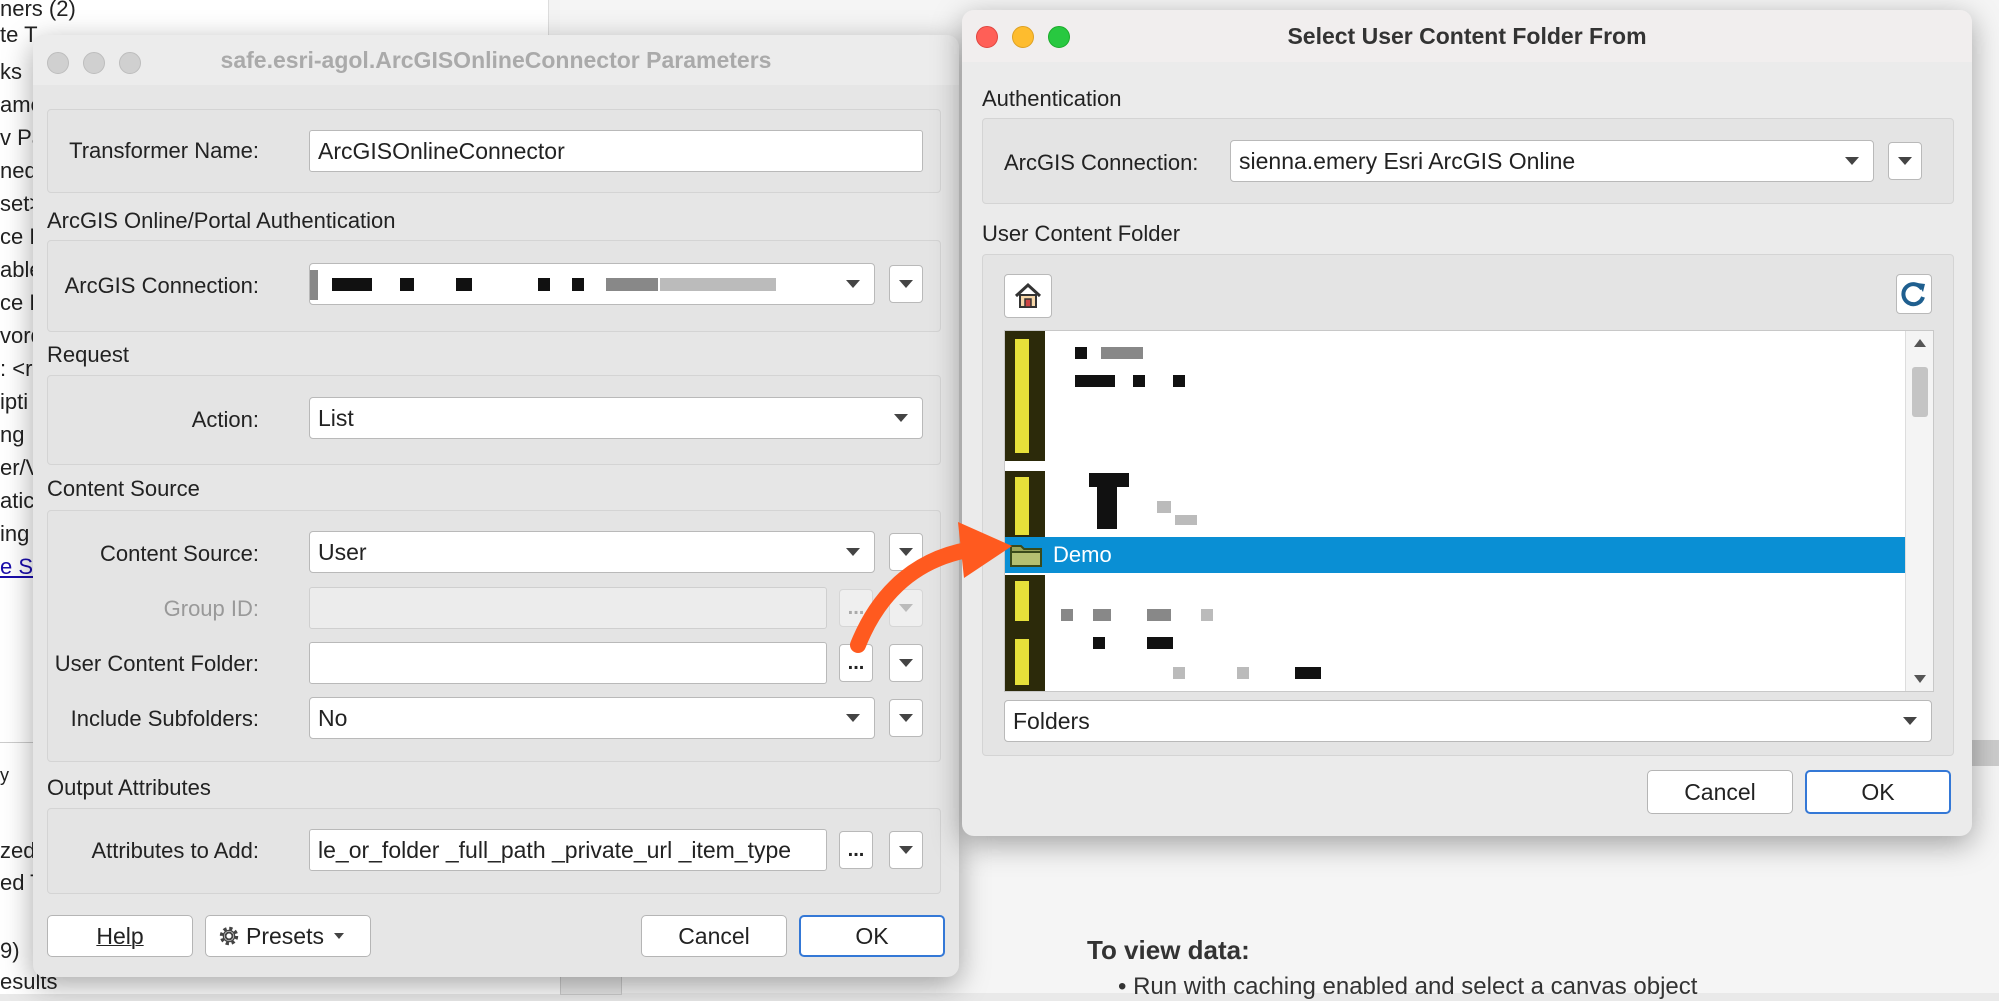  Describe the element at coordinates (616, 151) in the screenshot. I see `transformer-name-input: ArcGISOnlineConnector` at that location.